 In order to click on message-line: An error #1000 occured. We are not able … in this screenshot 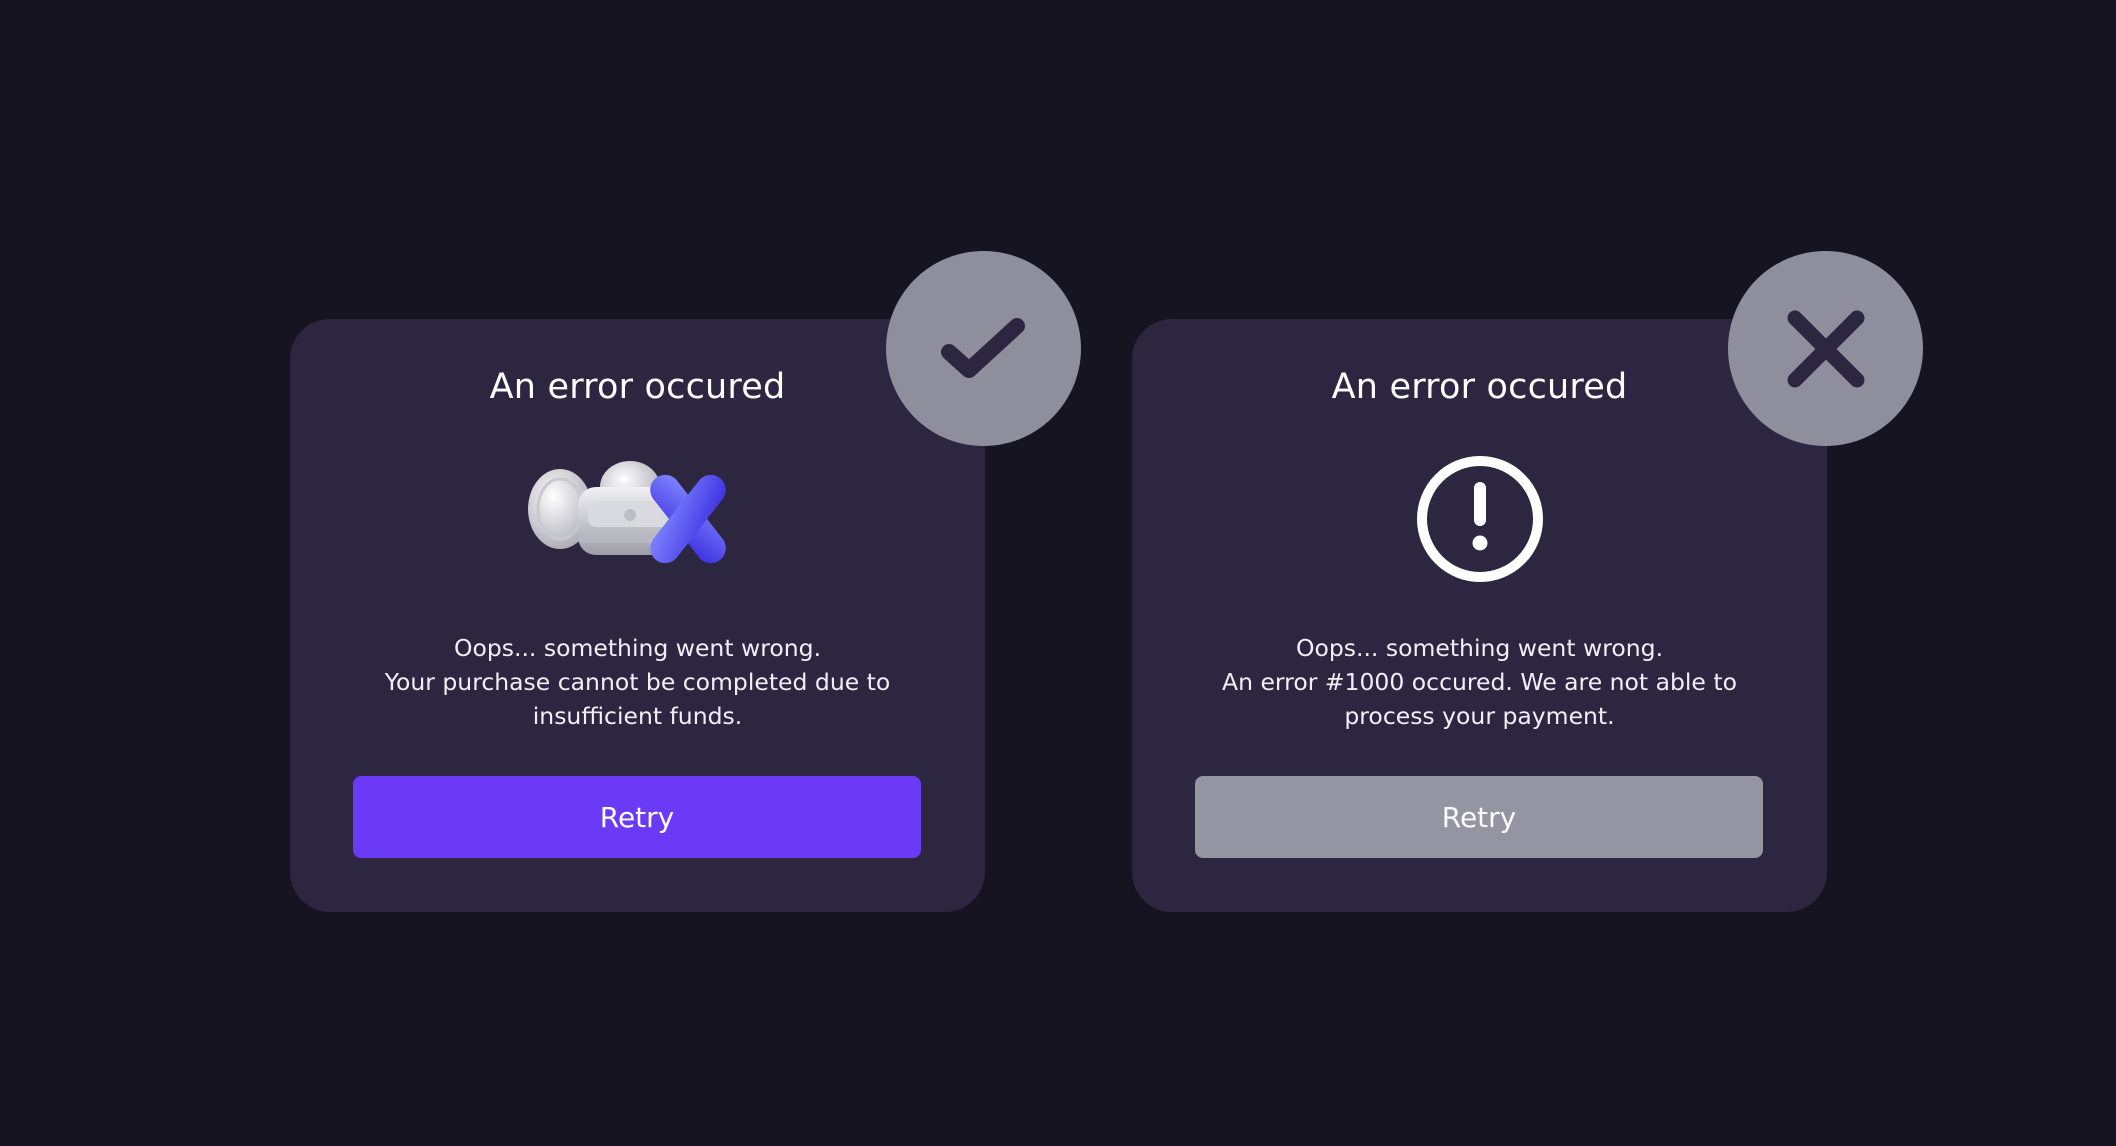, I will do `click(1479, 682)`.